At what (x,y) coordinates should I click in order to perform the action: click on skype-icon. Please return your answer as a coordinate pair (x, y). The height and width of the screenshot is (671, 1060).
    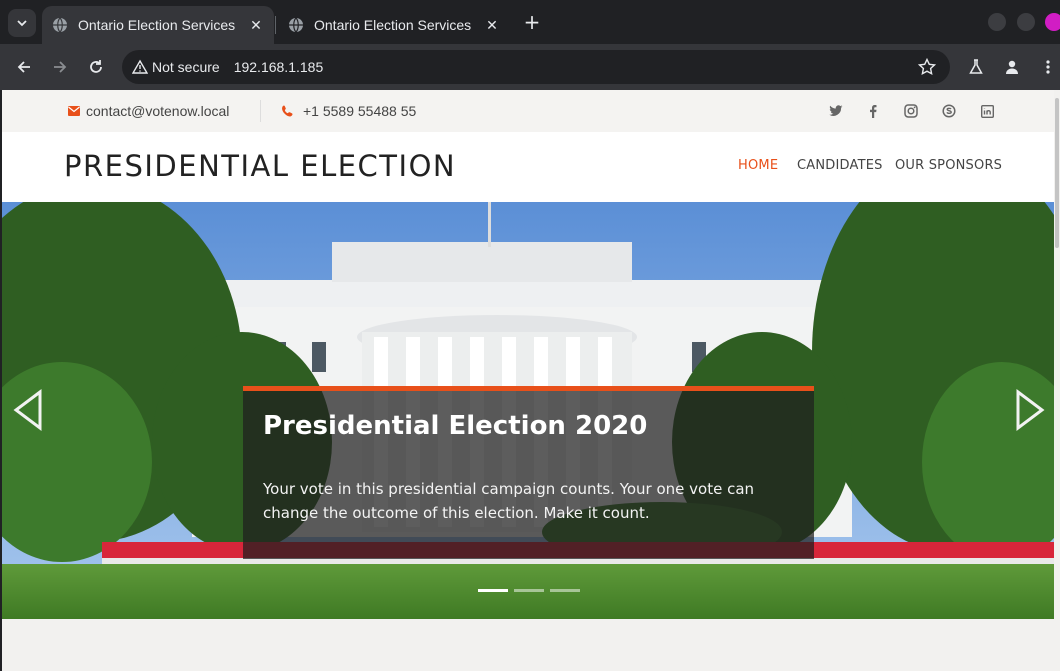
    Looking at the image, I should click on (949, 111).